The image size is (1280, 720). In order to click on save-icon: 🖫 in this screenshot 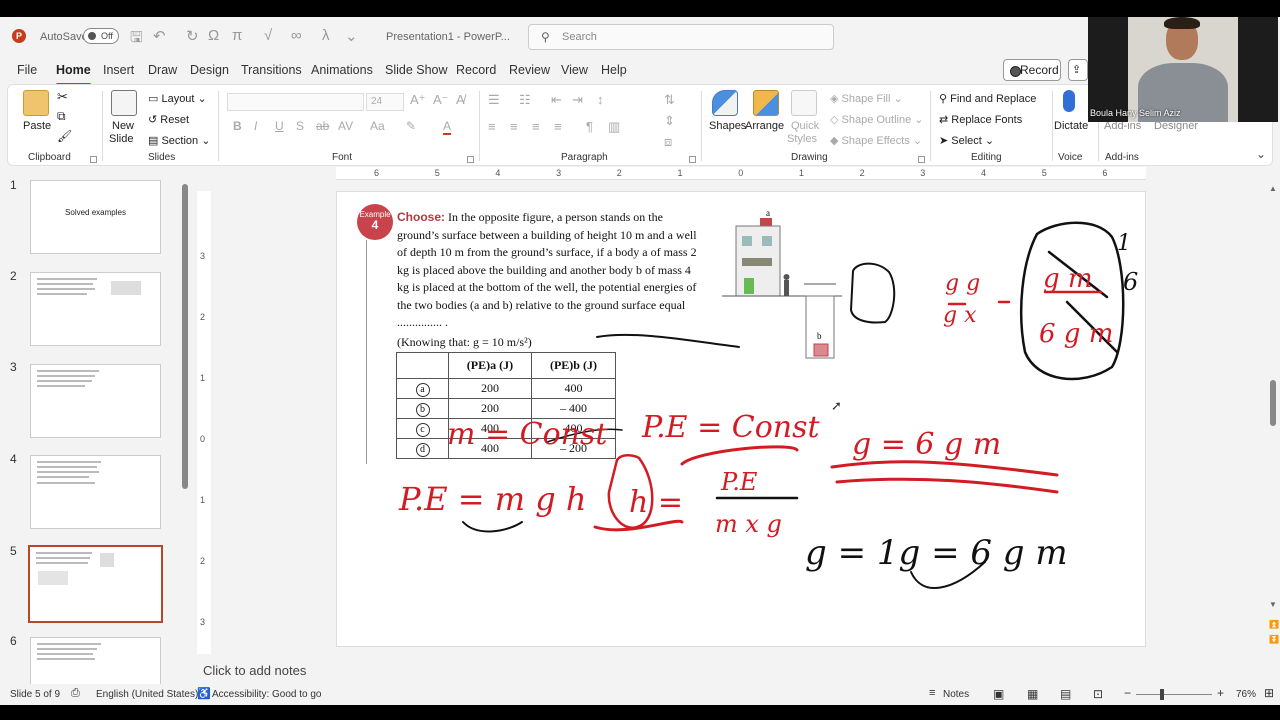, I will do `click(136, 39)`.